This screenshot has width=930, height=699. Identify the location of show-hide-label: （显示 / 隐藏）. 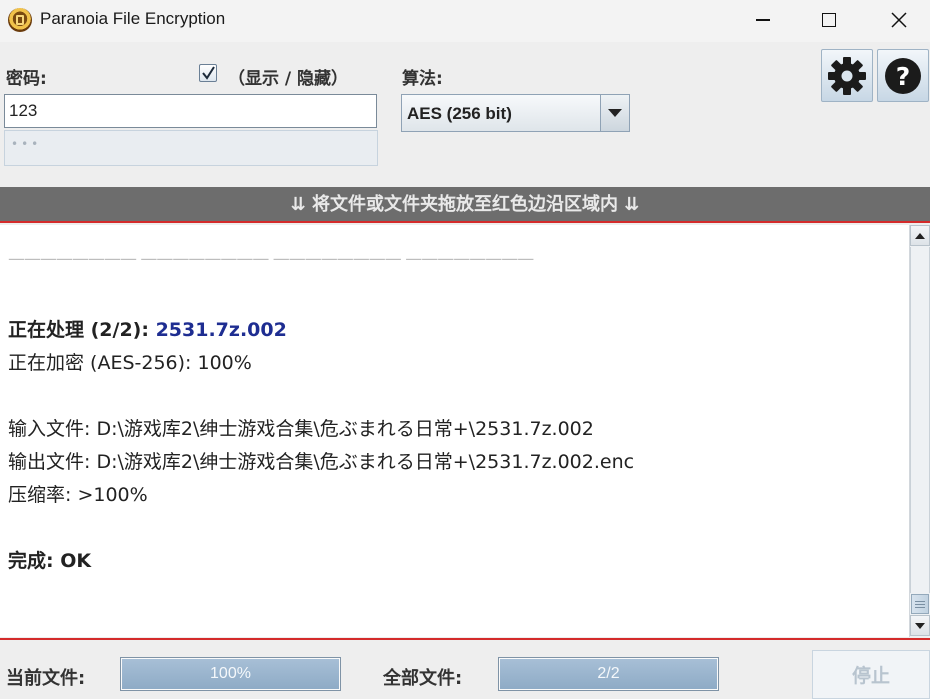
(288, 76).